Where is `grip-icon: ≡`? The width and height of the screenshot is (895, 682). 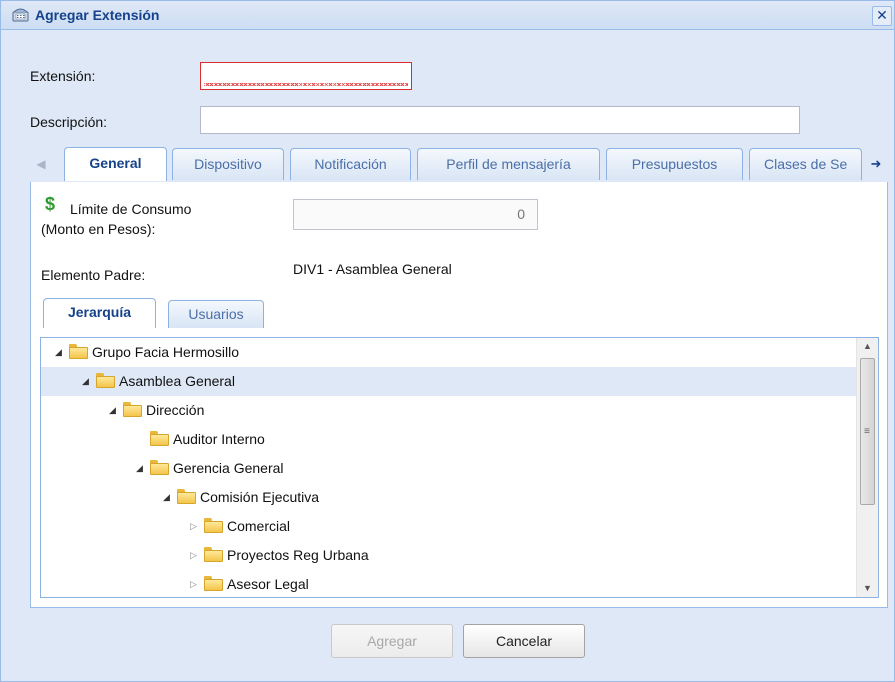 grip-icon: ≡ is located at coordinates (867, 431).